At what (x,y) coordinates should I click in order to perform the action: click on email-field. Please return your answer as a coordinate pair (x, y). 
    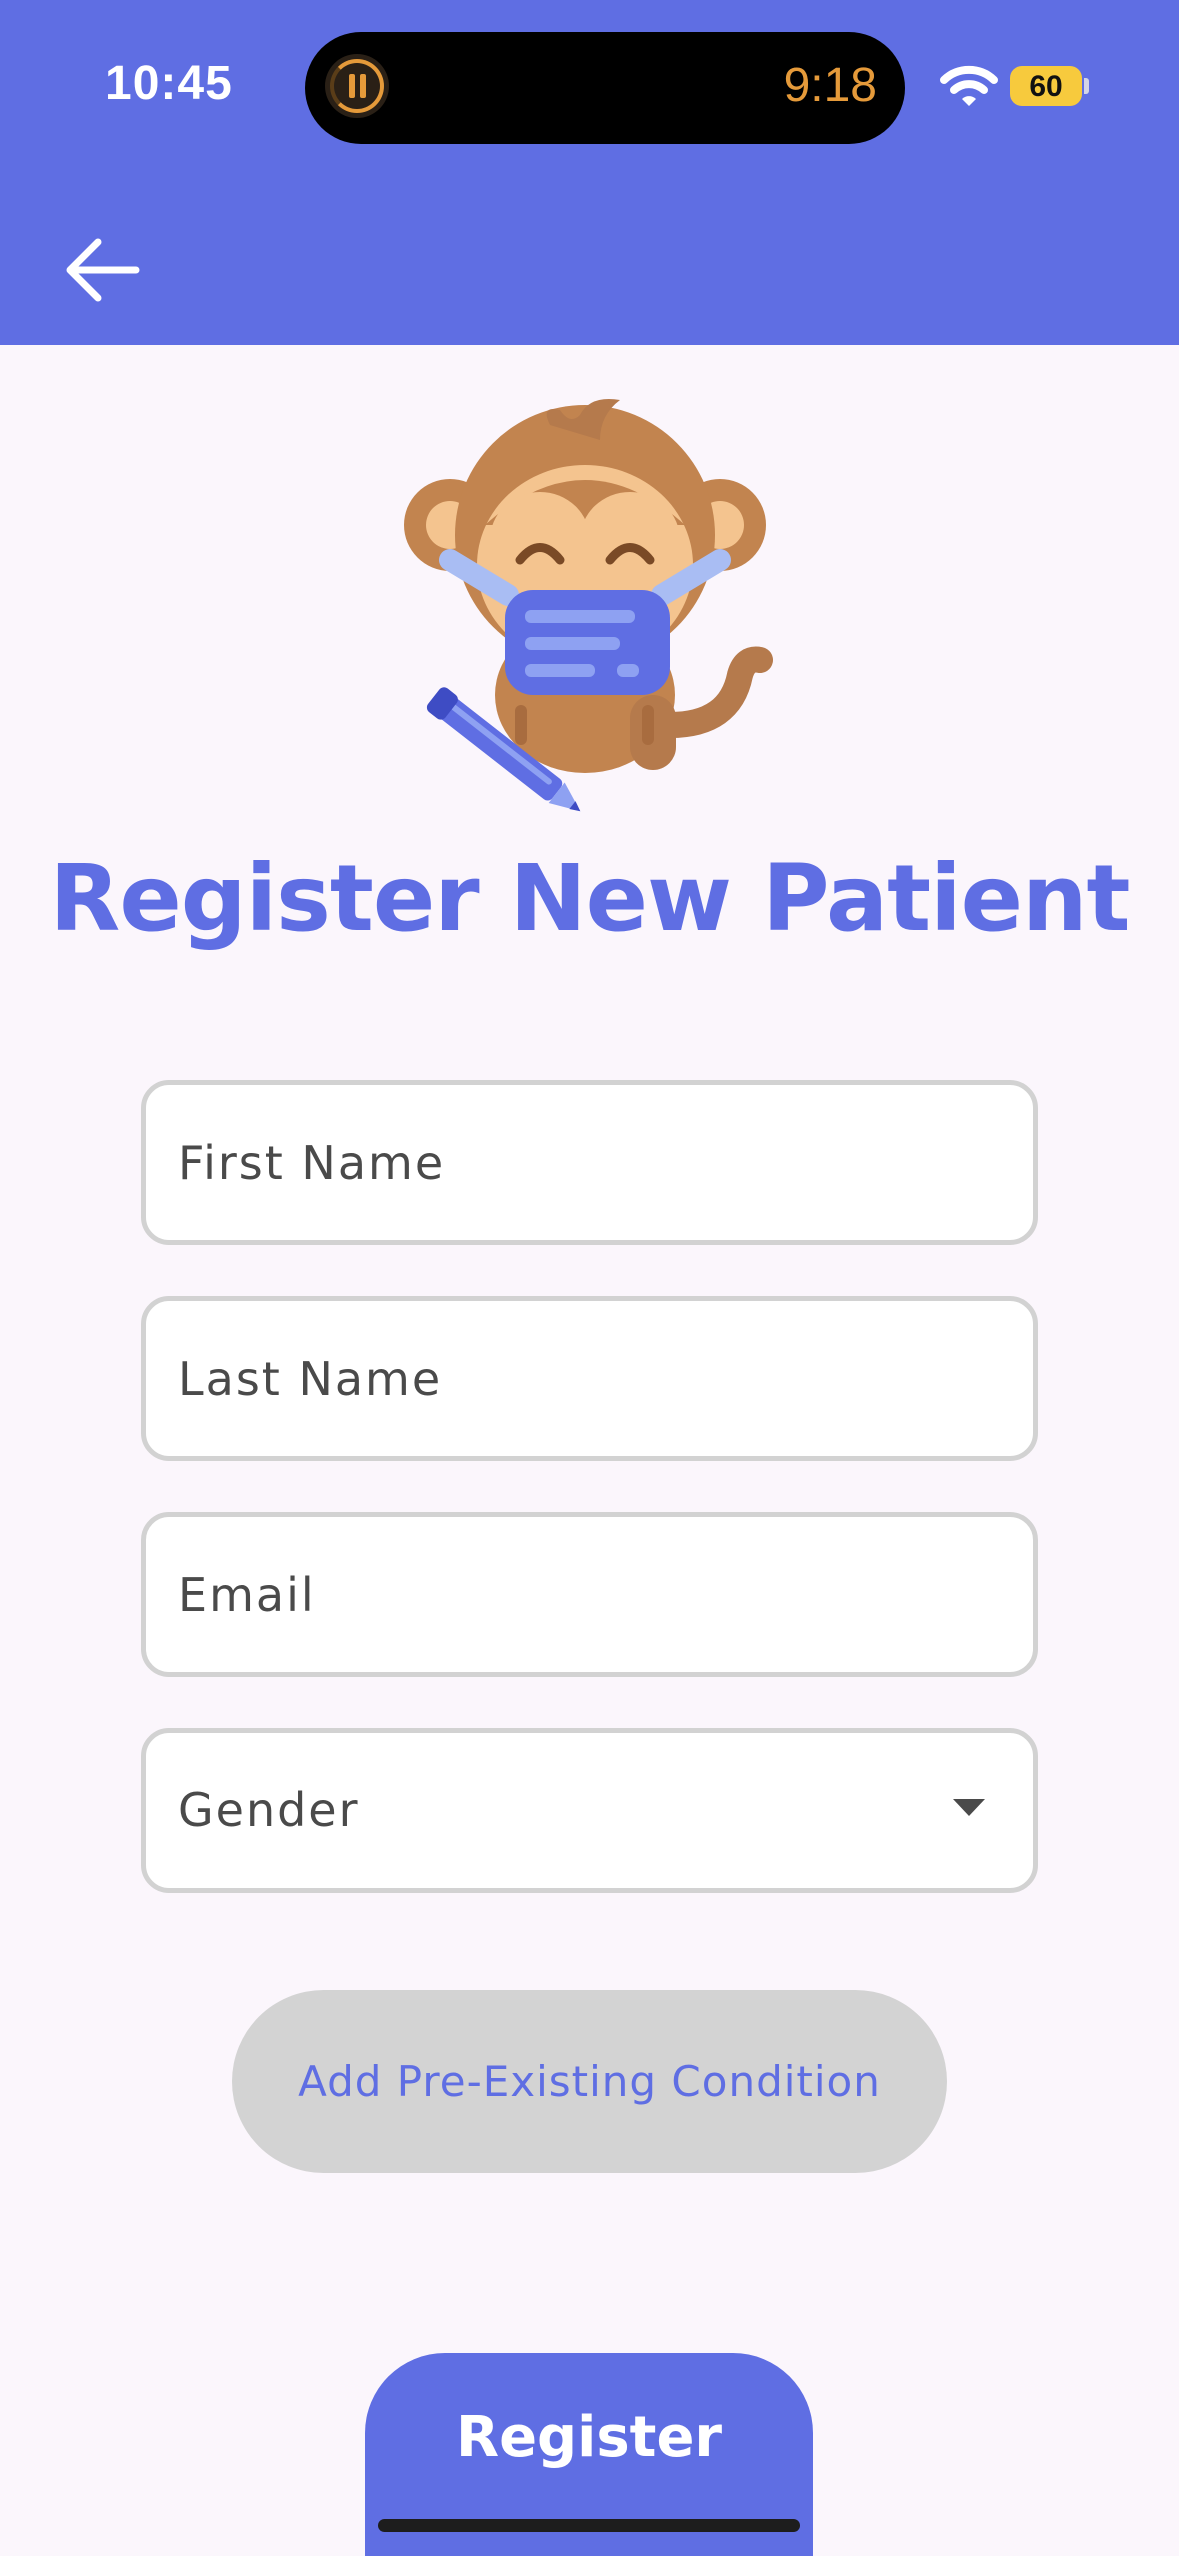
    Looking at the image, I should click on (589, 1594).